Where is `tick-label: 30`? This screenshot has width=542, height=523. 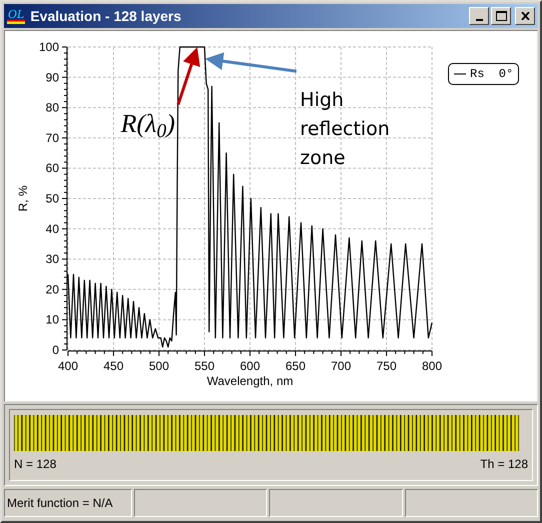
tick-label: 30 is located at coordinates (52, 259).